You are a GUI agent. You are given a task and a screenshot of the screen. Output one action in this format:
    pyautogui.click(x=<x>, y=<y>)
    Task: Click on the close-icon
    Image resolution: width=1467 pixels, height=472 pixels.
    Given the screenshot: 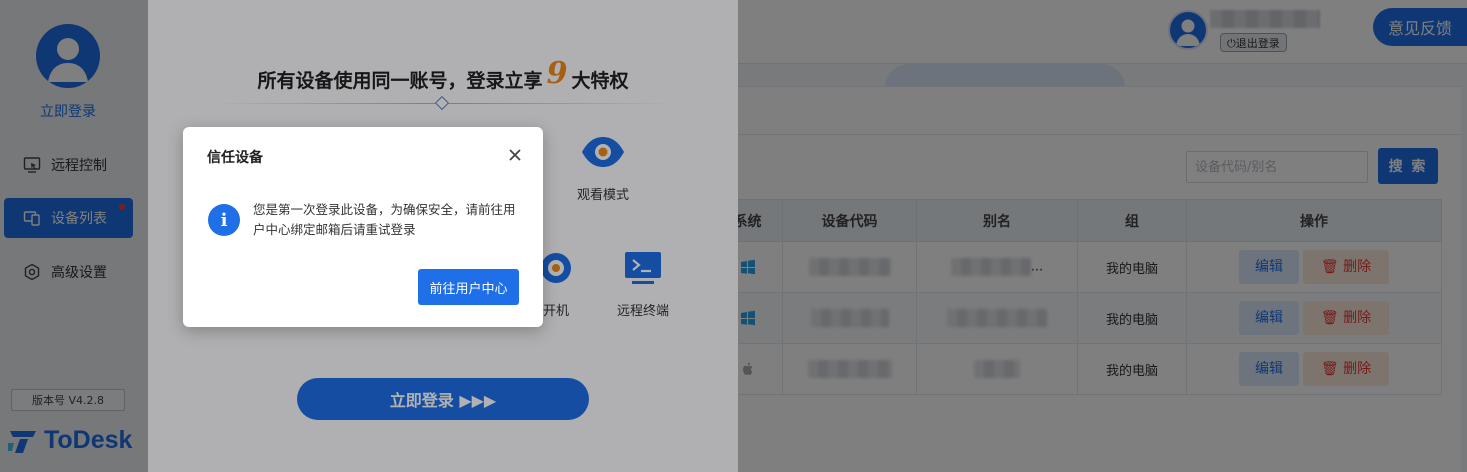 What is the action you would take?
    pyautogui.click(x=515, y=155)
    